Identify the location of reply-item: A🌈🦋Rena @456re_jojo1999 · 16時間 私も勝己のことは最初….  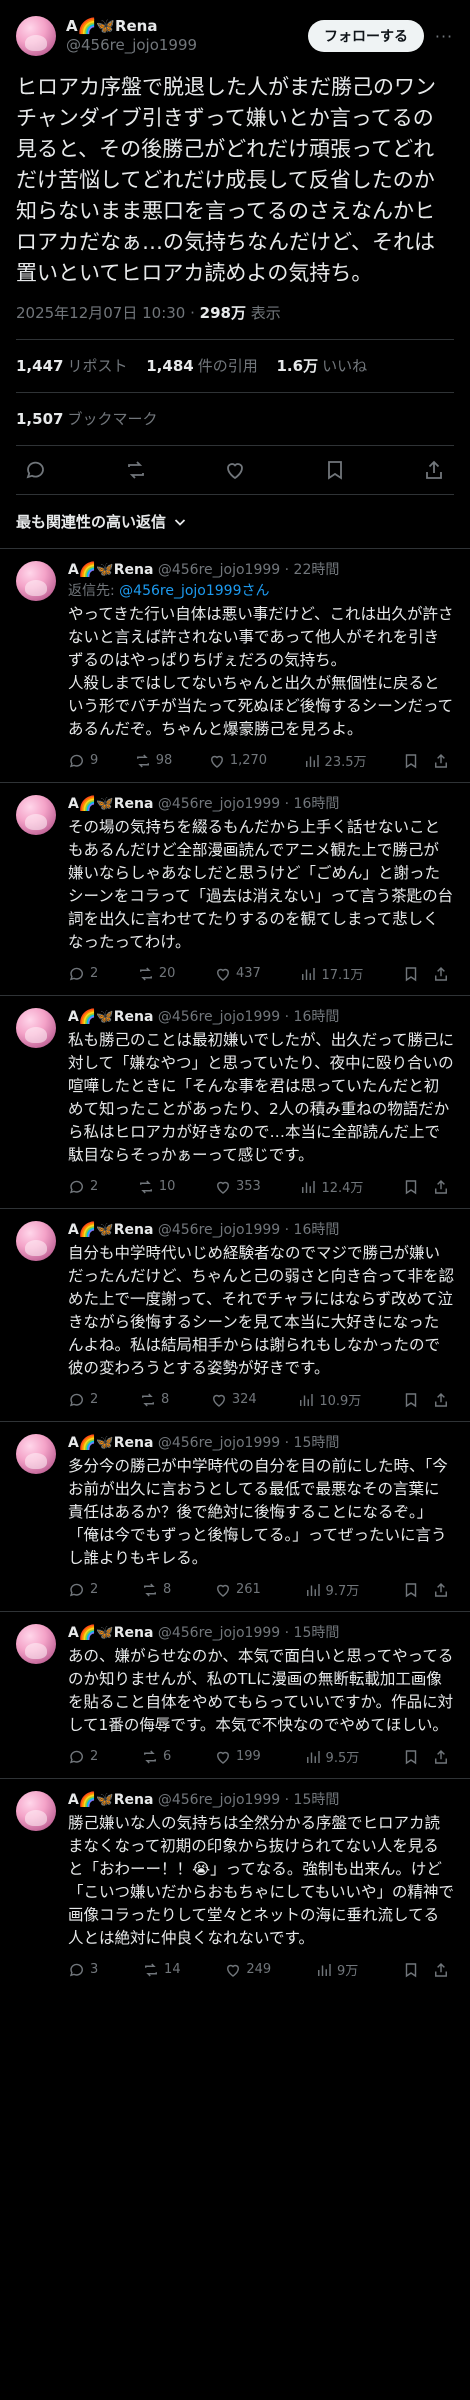
(235, 1101).